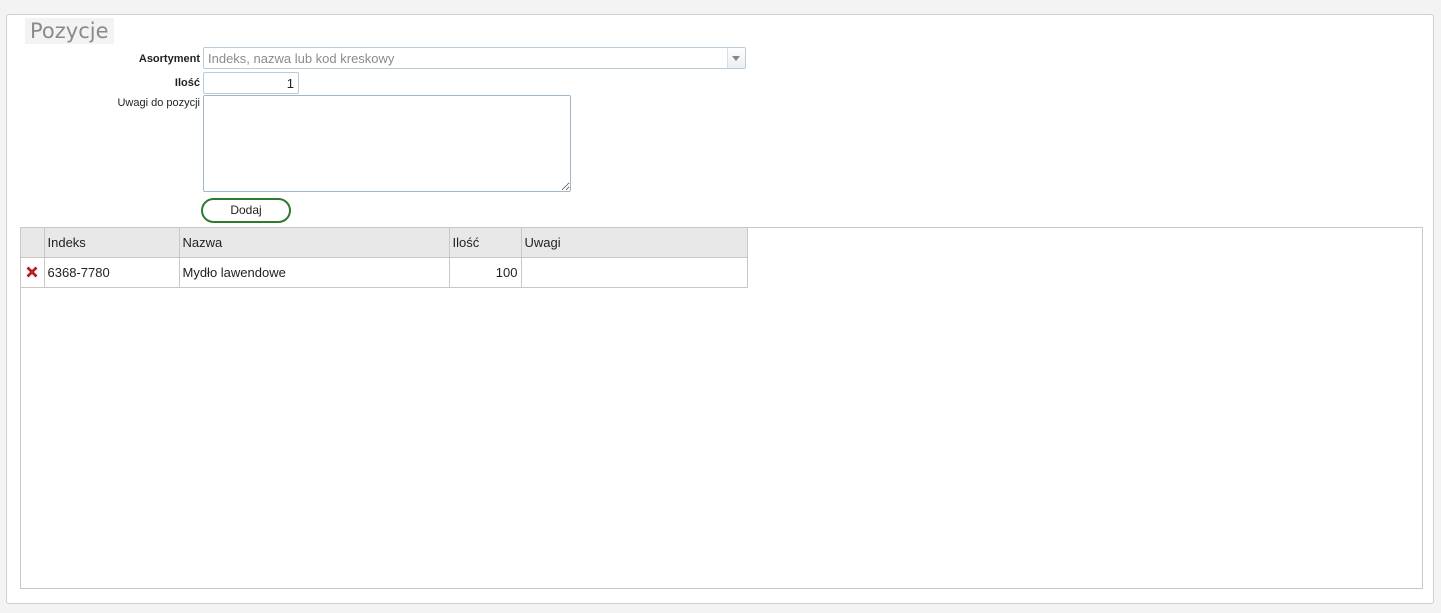 The width and height of the screenshot is (1441, 613). Describe the element at coordinates (736, 58) in the screenshot. I see `chevron-down-icon` at that location.